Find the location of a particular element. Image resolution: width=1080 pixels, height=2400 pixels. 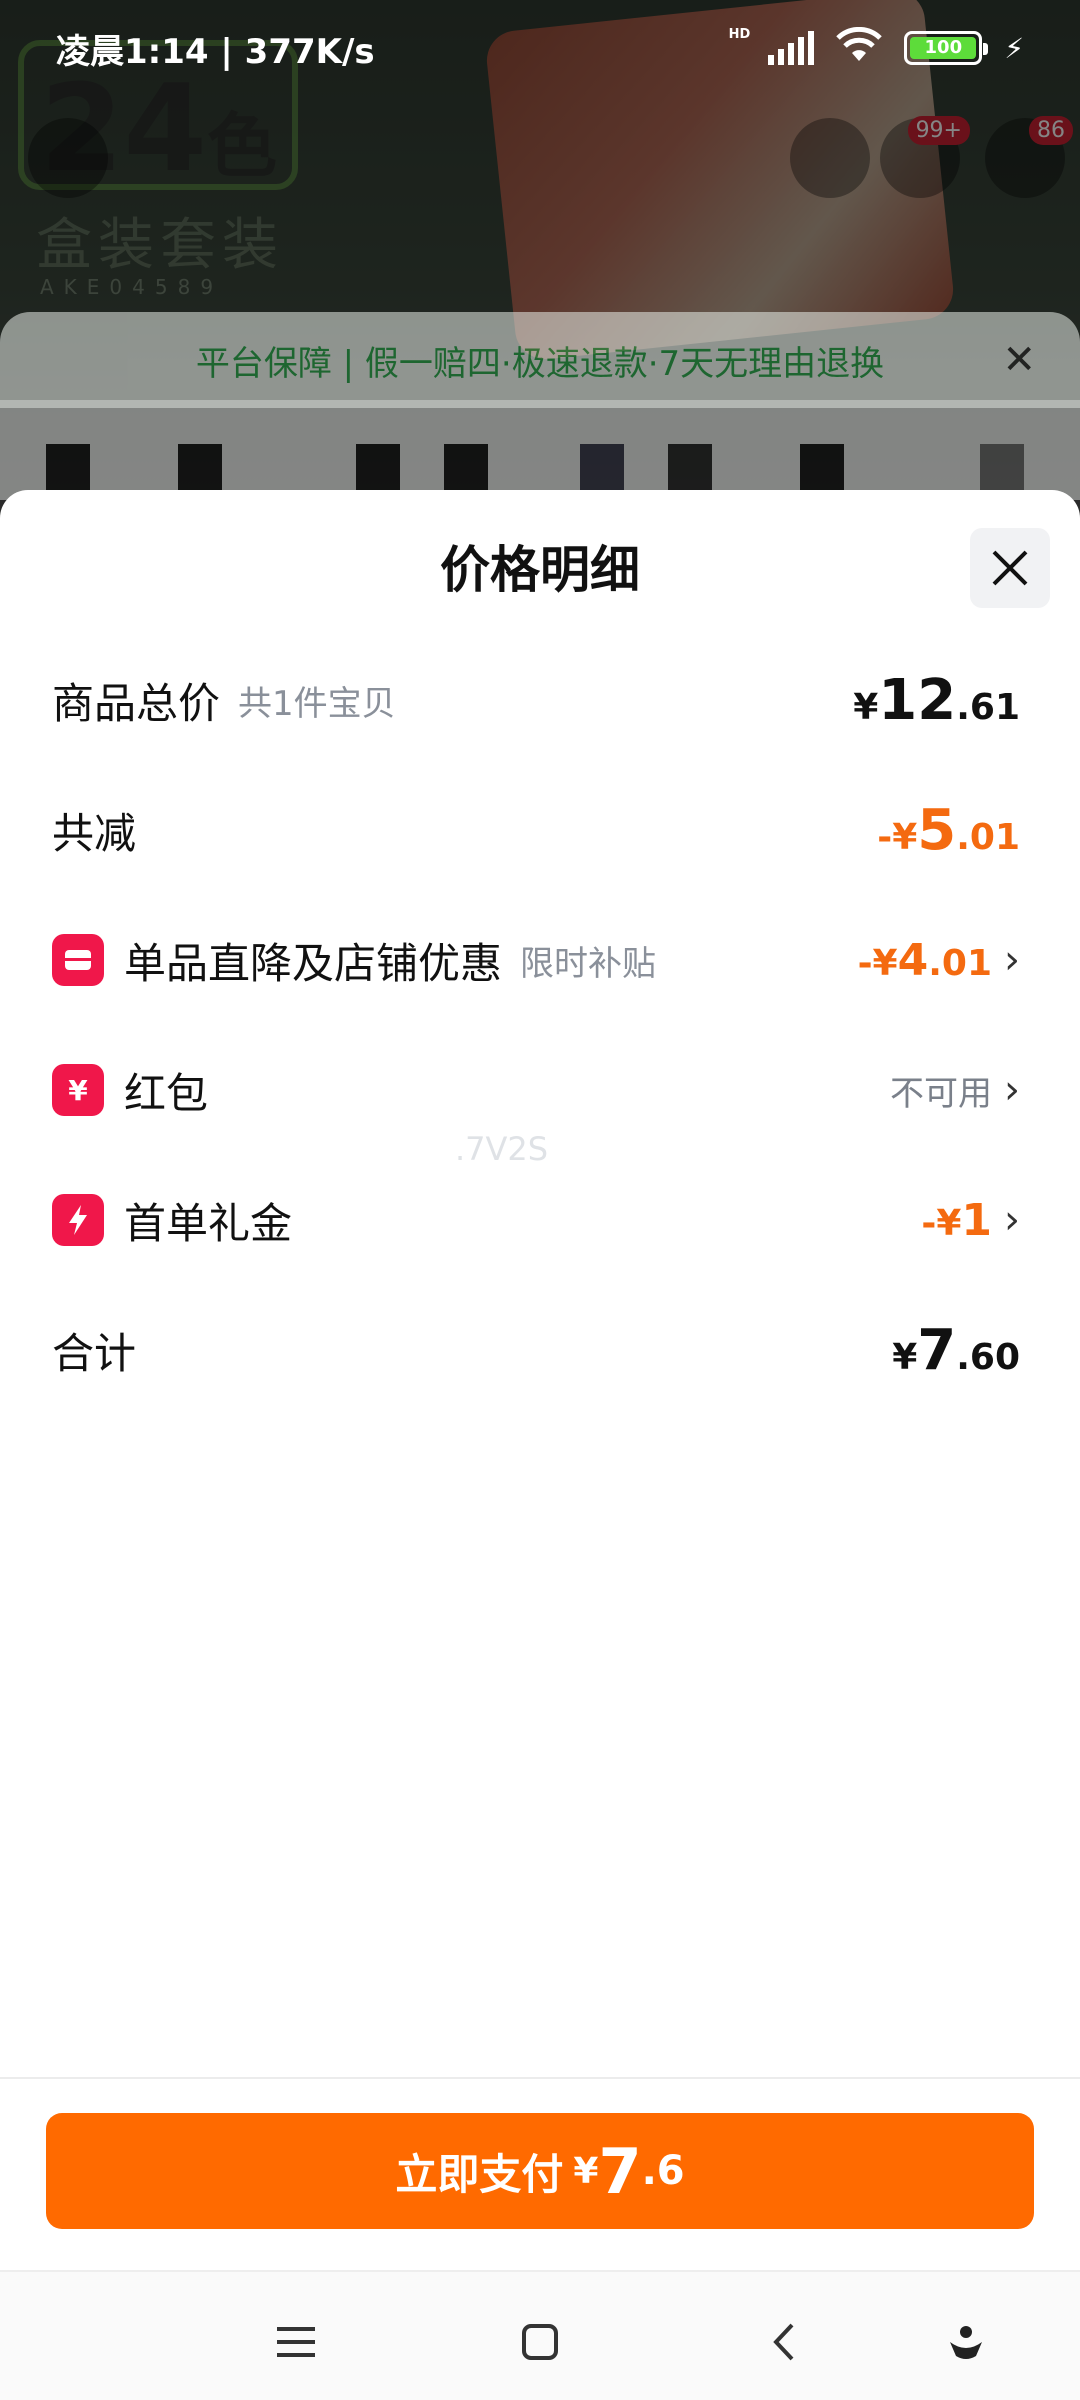

color-swatches is located at coordinates (540, 450).